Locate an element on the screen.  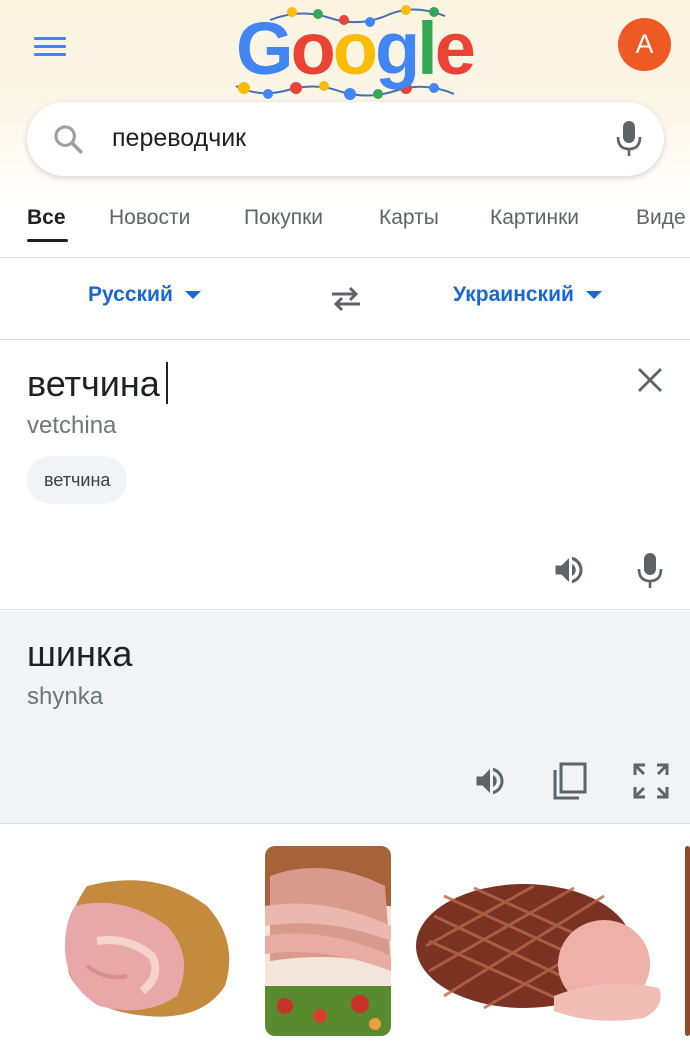
translated-text: шинка is located at coordinates (80, 653).